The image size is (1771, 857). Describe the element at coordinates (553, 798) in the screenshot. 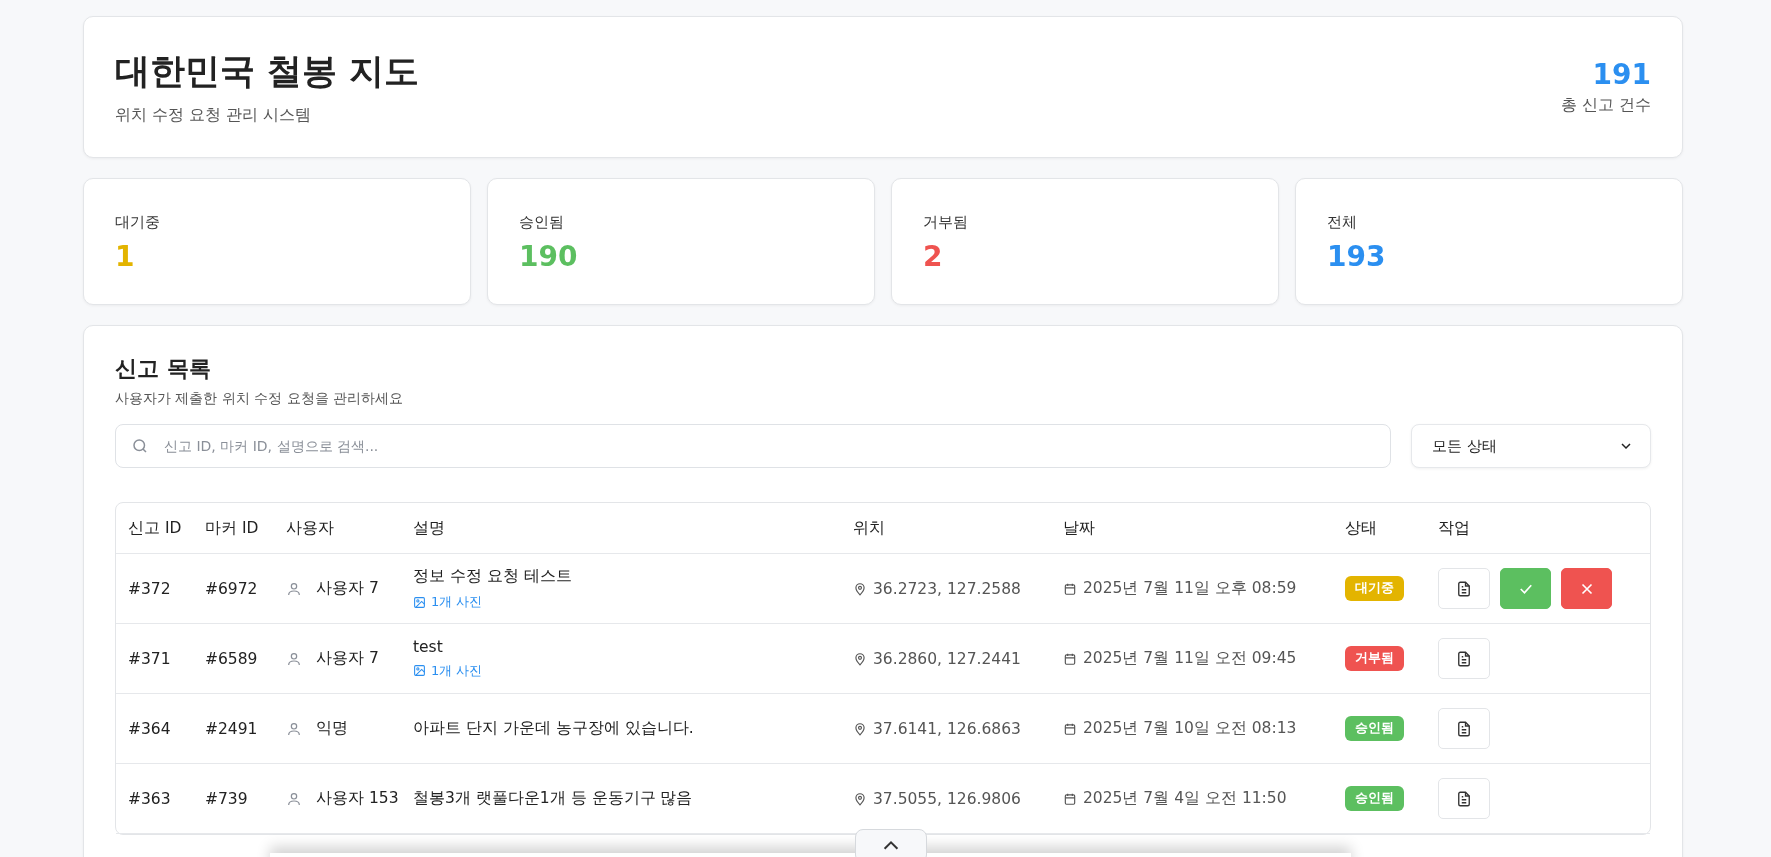

I see `description: 철봉3개 랫풀다운1개 등 운동기구 많음` at that location.